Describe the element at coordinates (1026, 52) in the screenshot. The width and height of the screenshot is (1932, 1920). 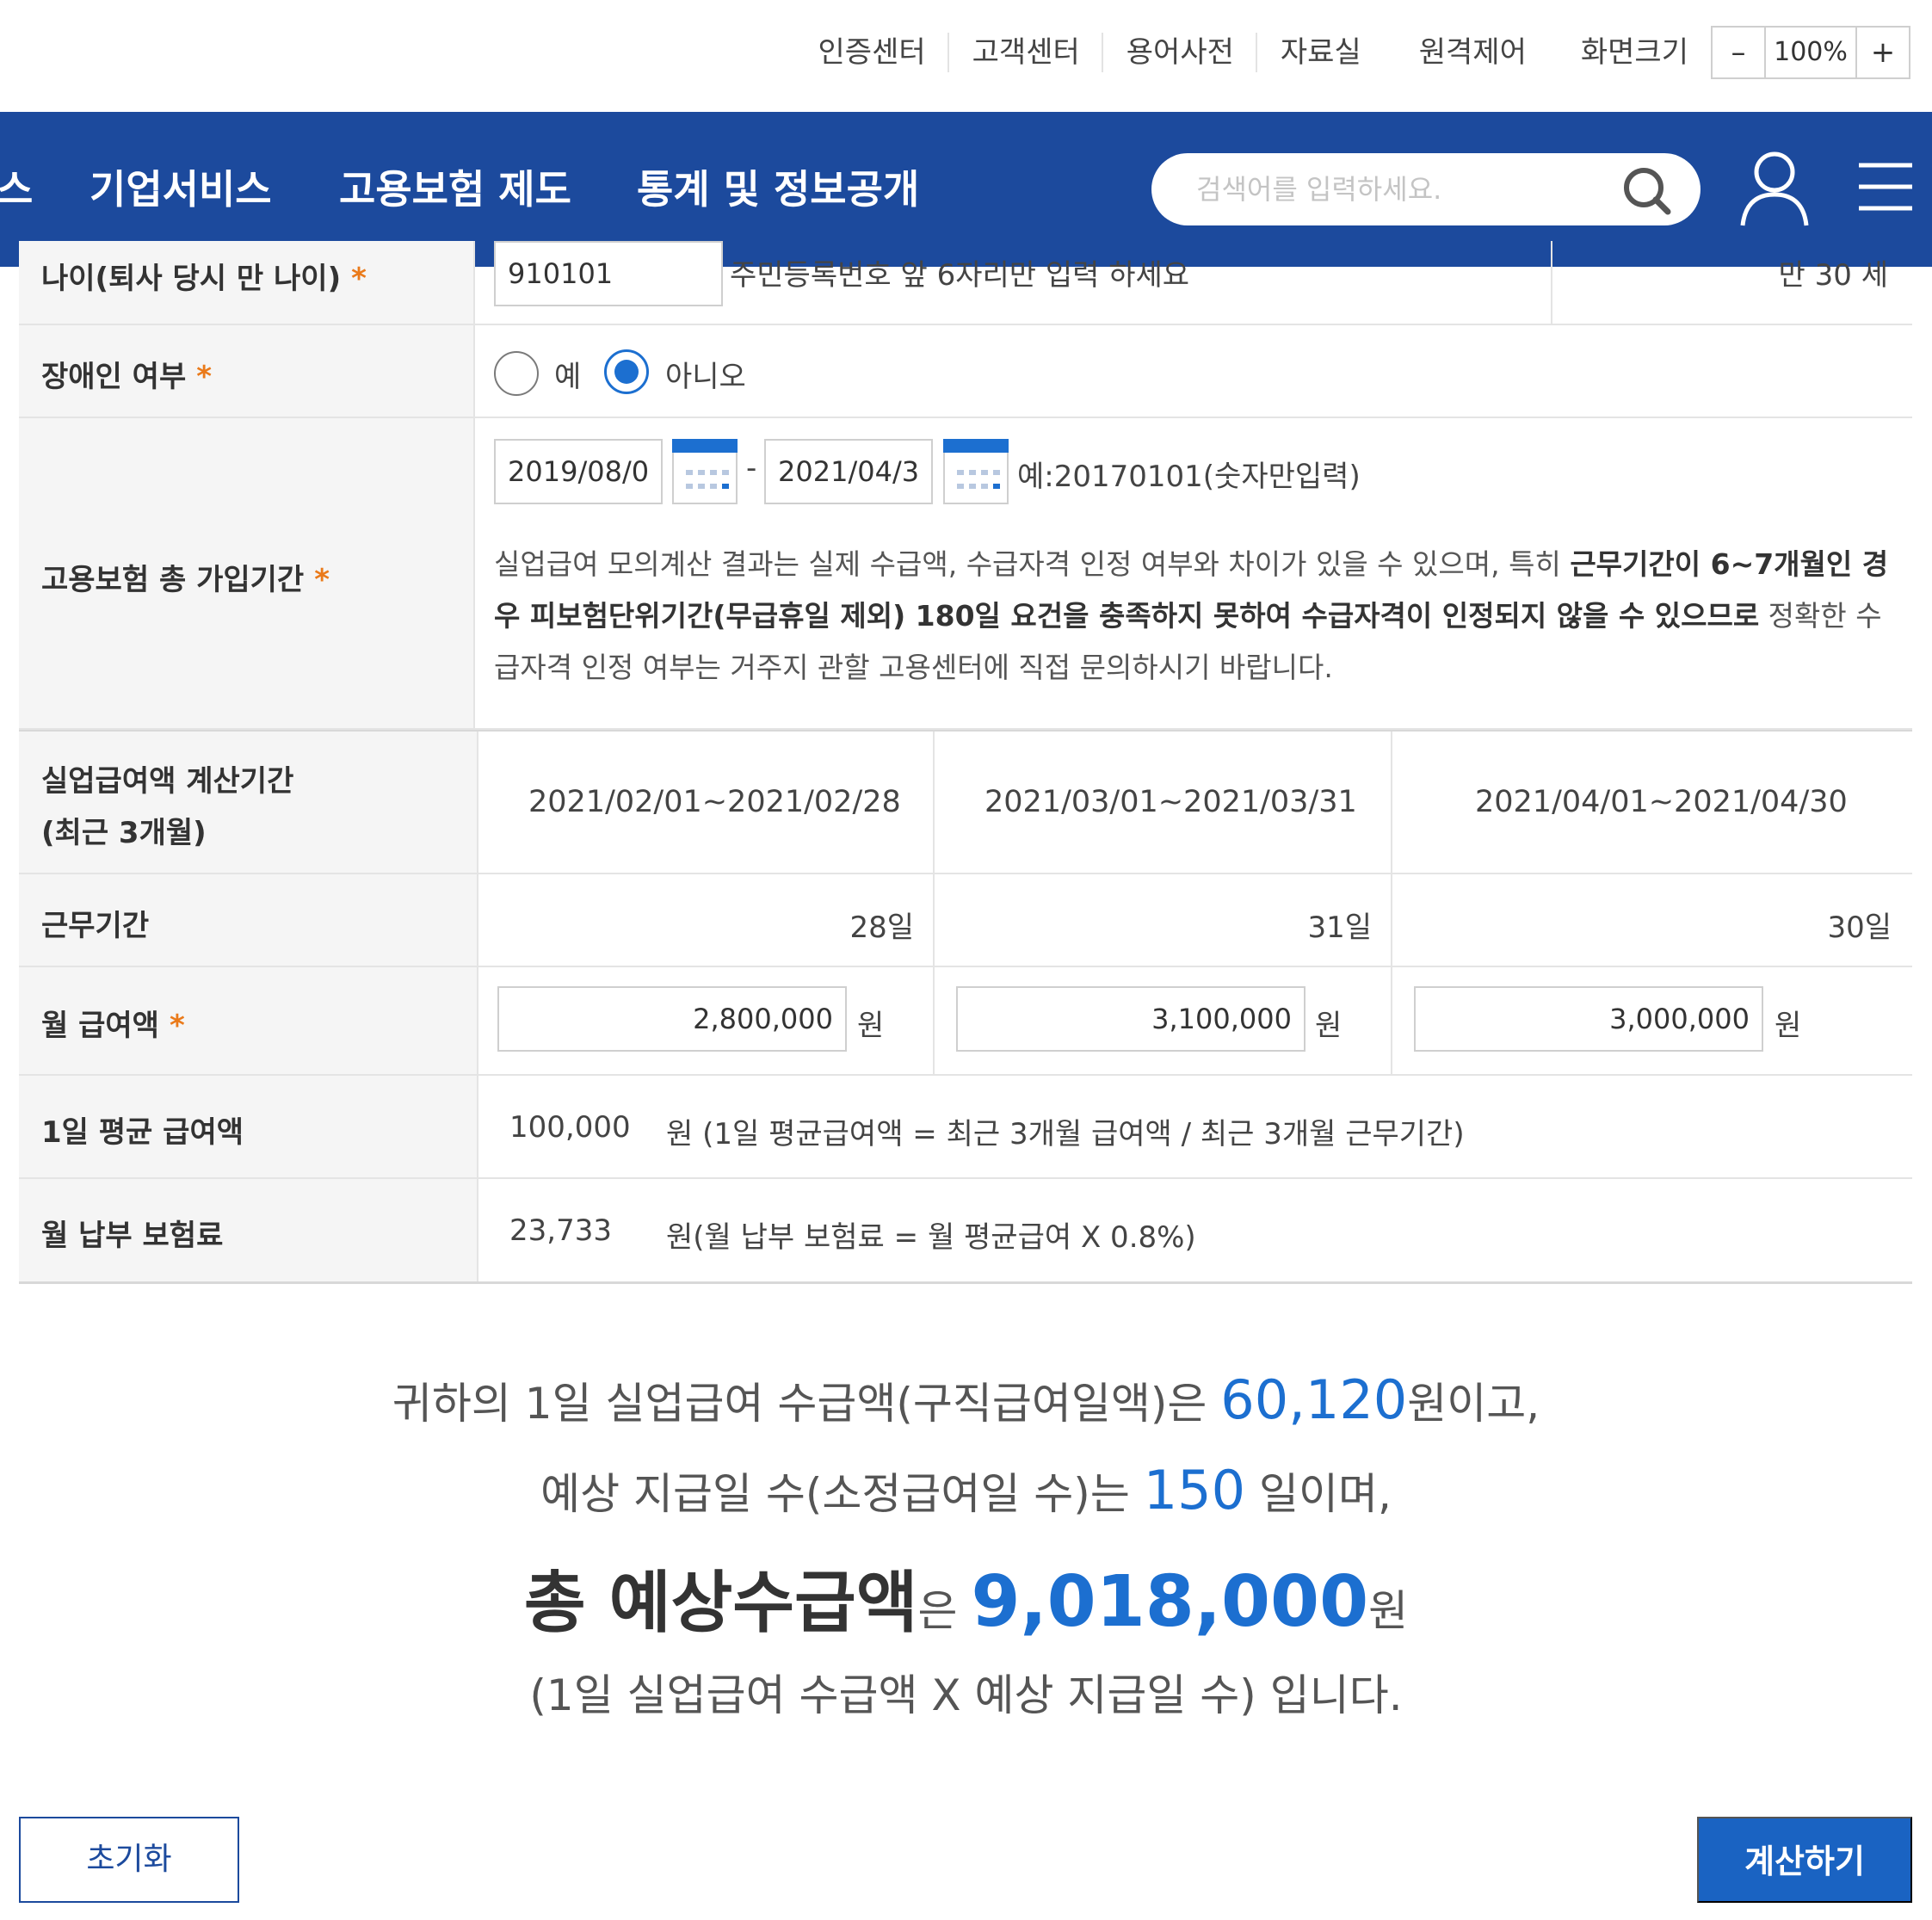
I see `util-link-customer-center: 고객센터` at that location.